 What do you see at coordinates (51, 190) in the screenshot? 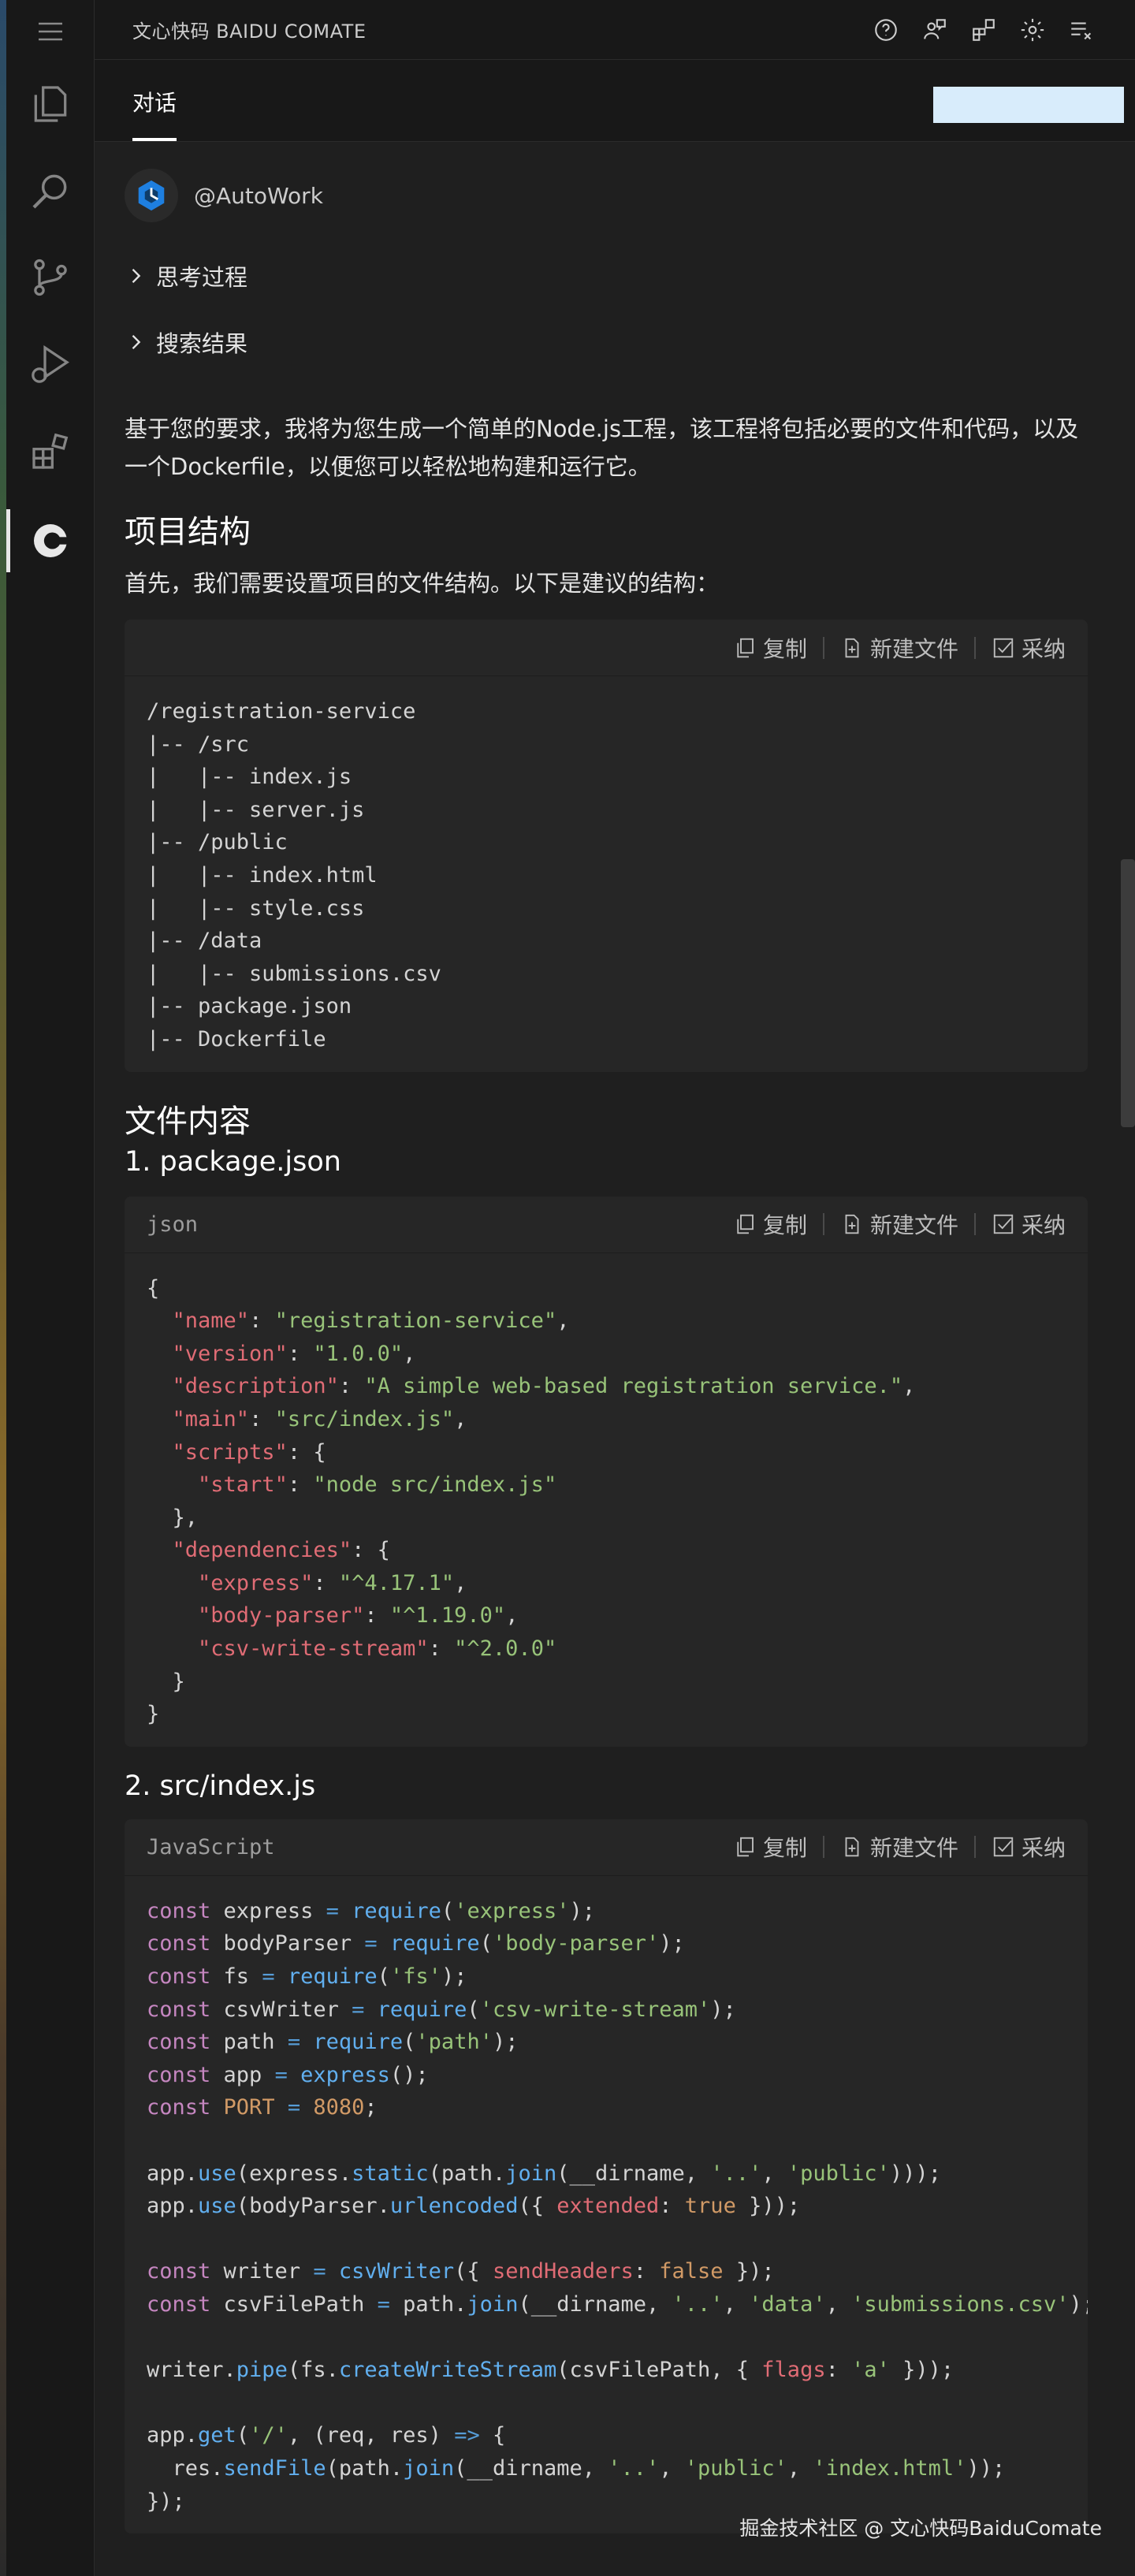
I see `search-icon` at bounding box center [51, 190].